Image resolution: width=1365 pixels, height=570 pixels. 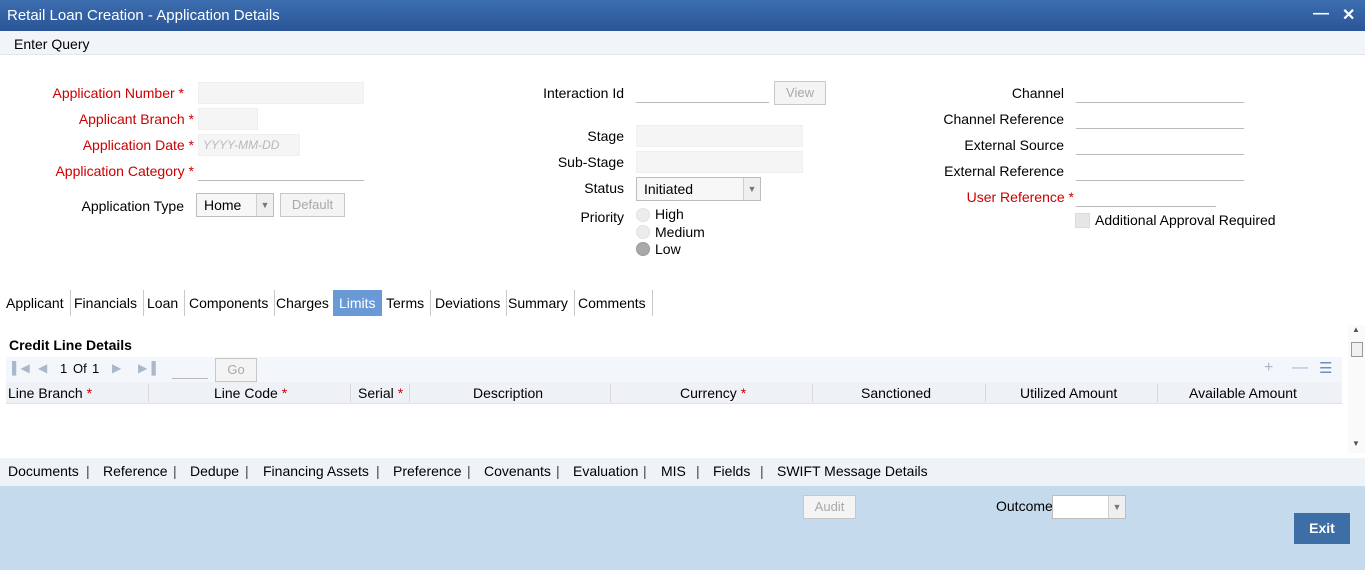 What do you see at coordinates (643, 249) in the screenshot?
I see `priority-low-radio` at bounding box center [643, 249].